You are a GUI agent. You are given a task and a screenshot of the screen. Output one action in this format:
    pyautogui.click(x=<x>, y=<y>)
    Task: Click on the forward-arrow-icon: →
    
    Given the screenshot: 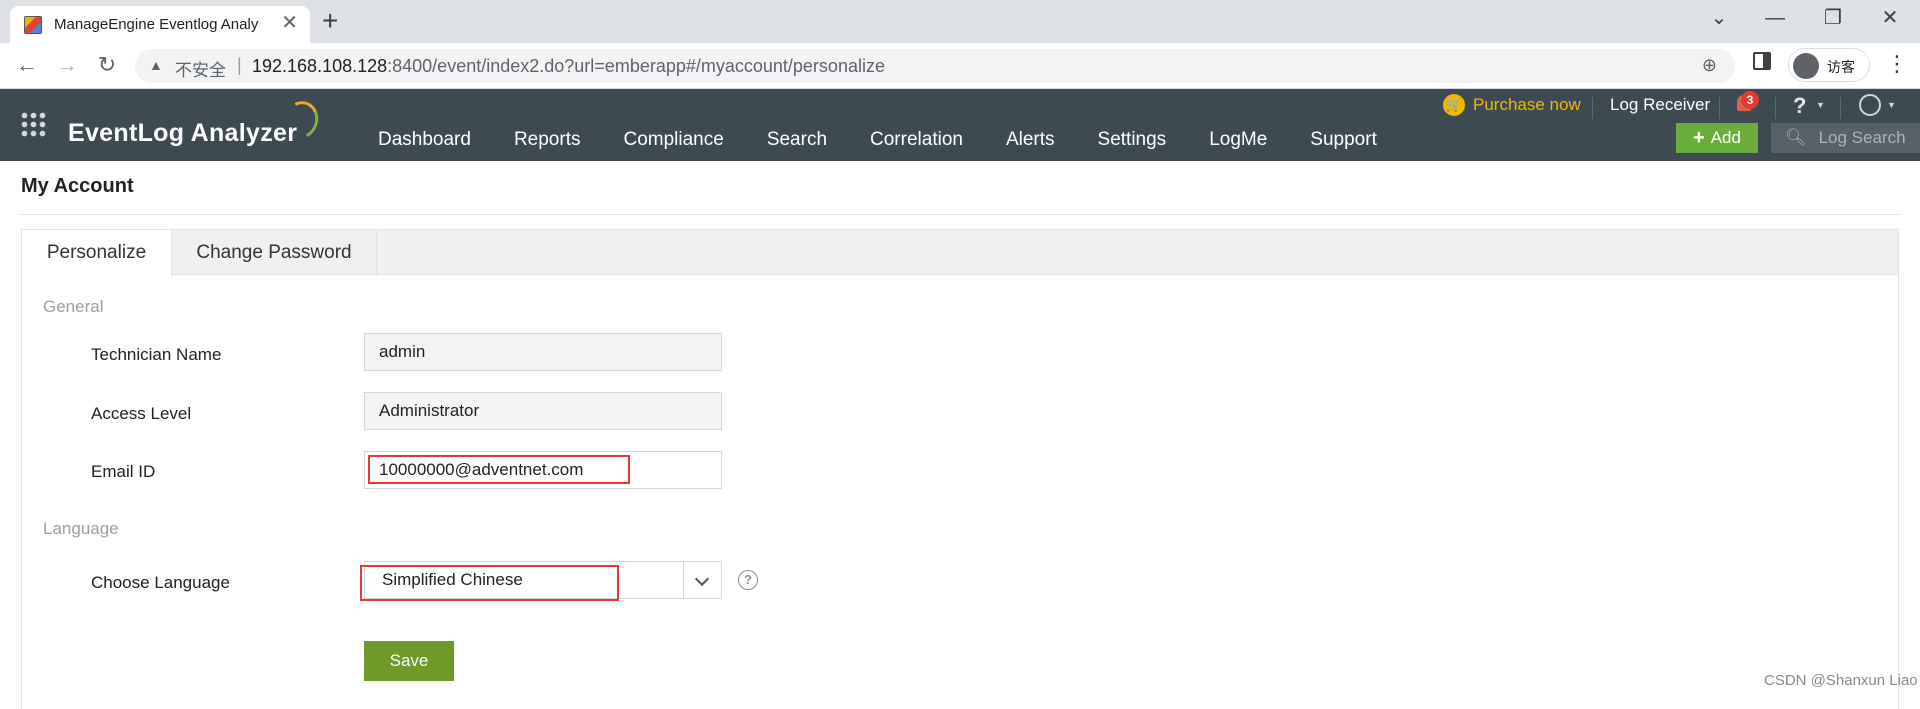 What is the action you would take?
    pyautogui.click(x=67, y=65)
    